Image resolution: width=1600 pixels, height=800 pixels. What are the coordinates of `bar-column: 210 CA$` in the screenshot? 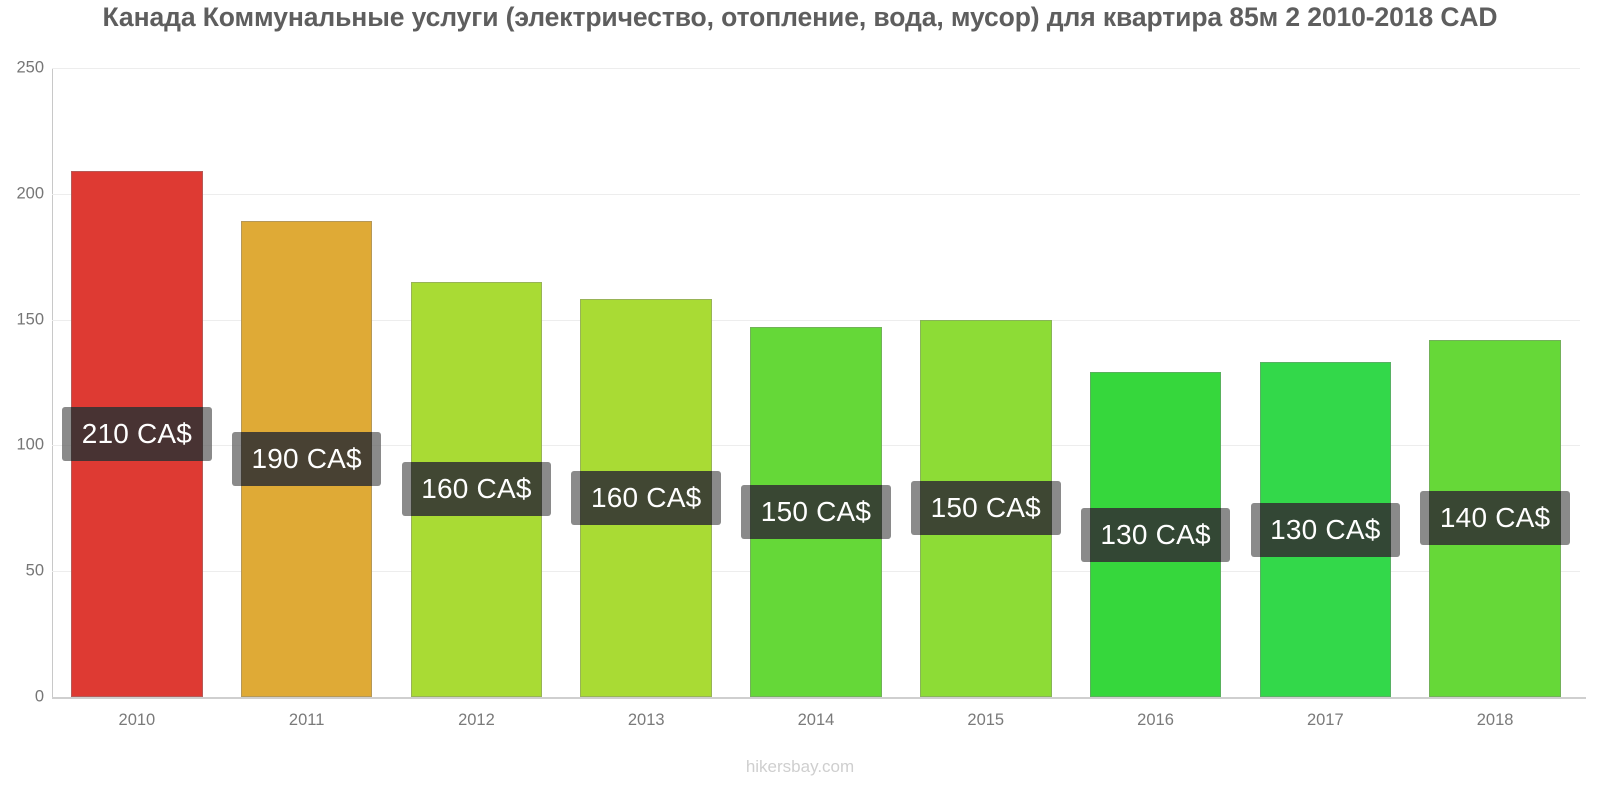 It's located at (137, 382).